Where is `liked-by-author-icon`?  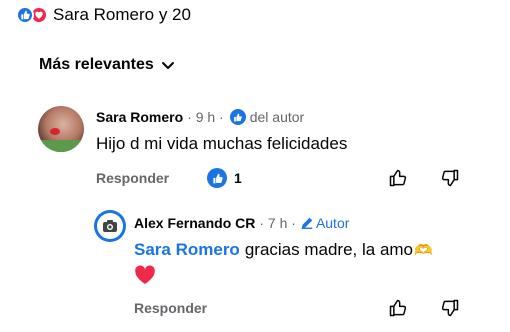
liked-by-author-icon is located at coordinates (237, 117).